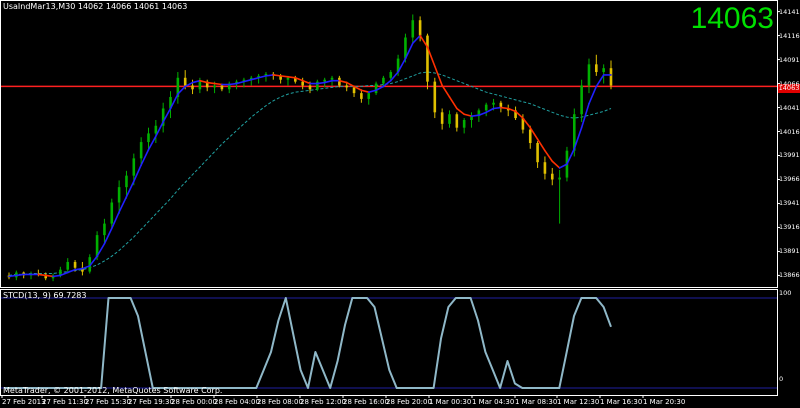 Image resolution: width=800 pixels, height=408 pixels. I want to click on time-tick-label: 1 Mar 04:30, so click(493, 402).